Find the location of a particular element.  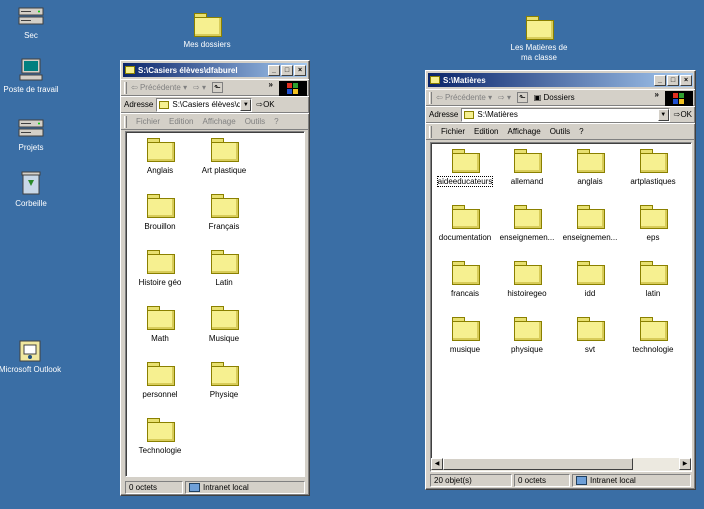

folder-item: Anglais is located at coordinates (160, 157).